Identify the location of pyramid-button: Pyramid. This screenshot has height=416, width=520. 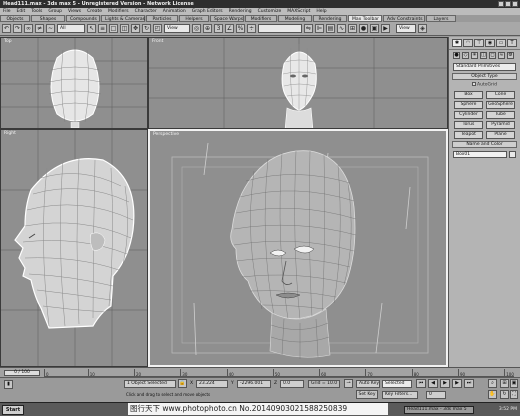
(500, 124).